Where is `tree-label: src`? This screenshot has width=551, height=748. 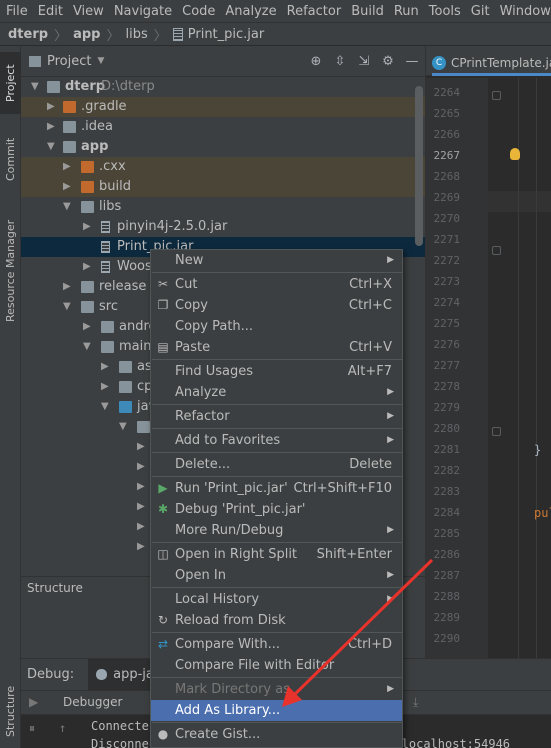 tree-label: src is located at coordinates (108, 306).